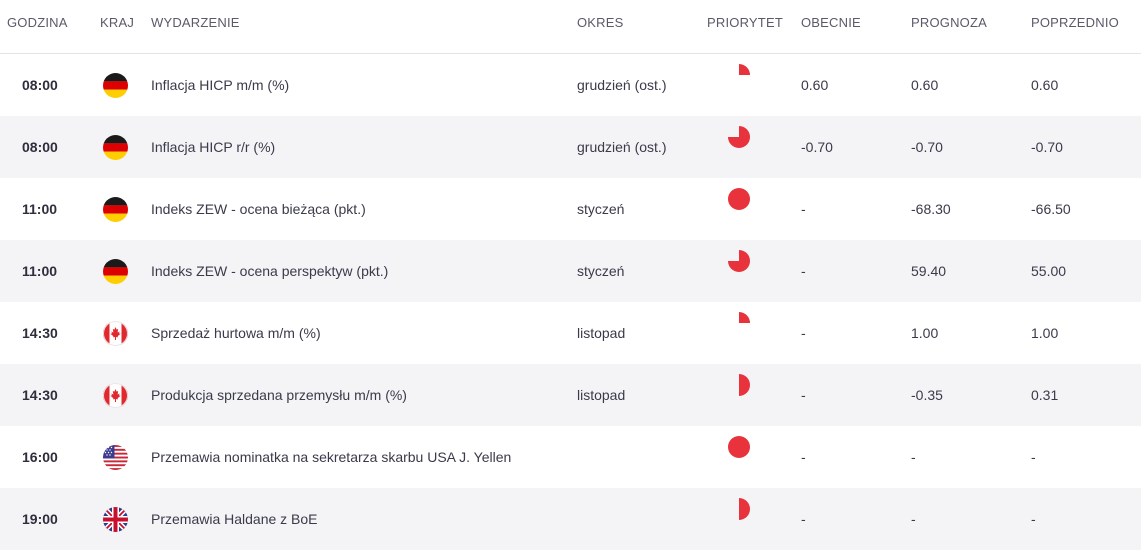 This screenshot has width=1147, height=557. I want to click on event-cell: Indeks ZEW - ocena perspektyw (pkt.), so click(269, 271).